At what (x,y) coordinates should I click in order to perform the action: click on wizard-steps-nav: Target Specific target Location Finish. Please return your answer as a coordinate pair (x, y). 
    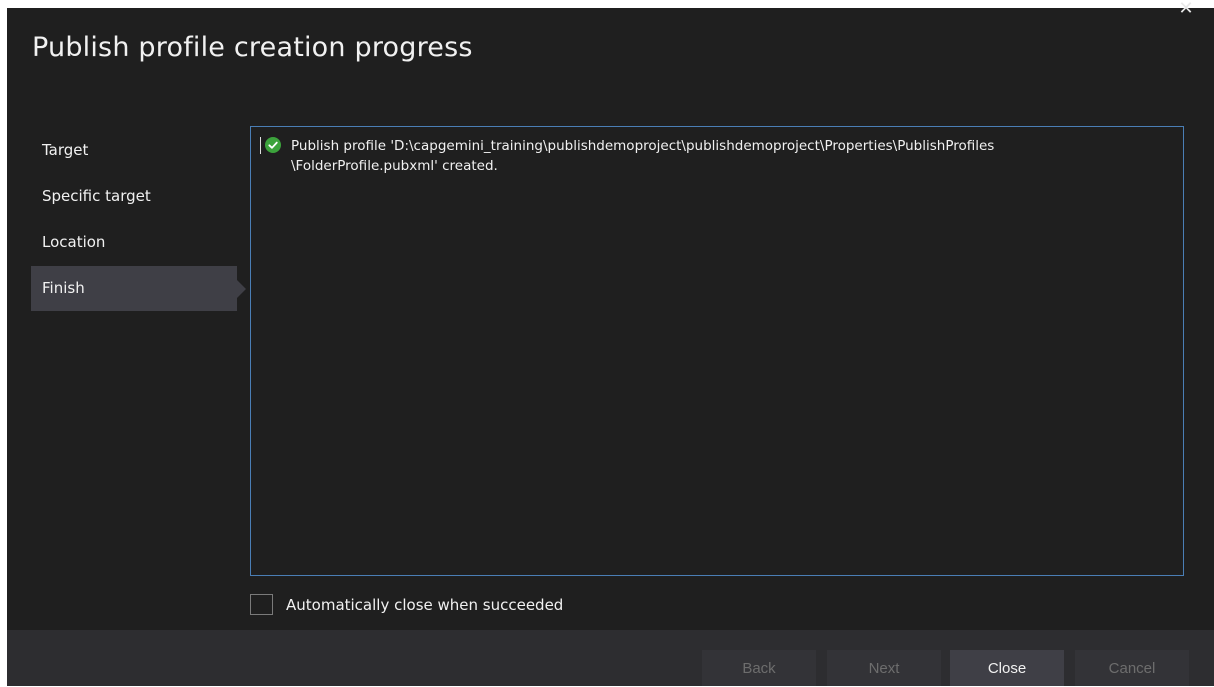
    Looking at the image, I should click on (138, 220).